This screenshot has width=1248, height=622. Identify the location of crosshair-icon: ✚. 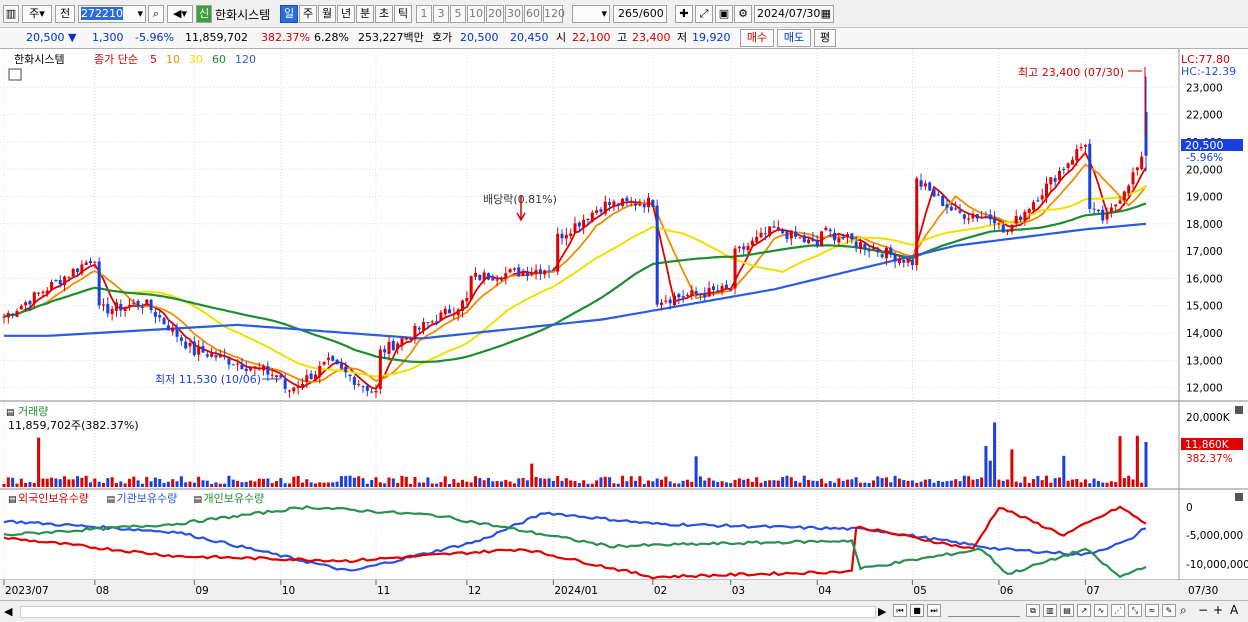
(684, 14).